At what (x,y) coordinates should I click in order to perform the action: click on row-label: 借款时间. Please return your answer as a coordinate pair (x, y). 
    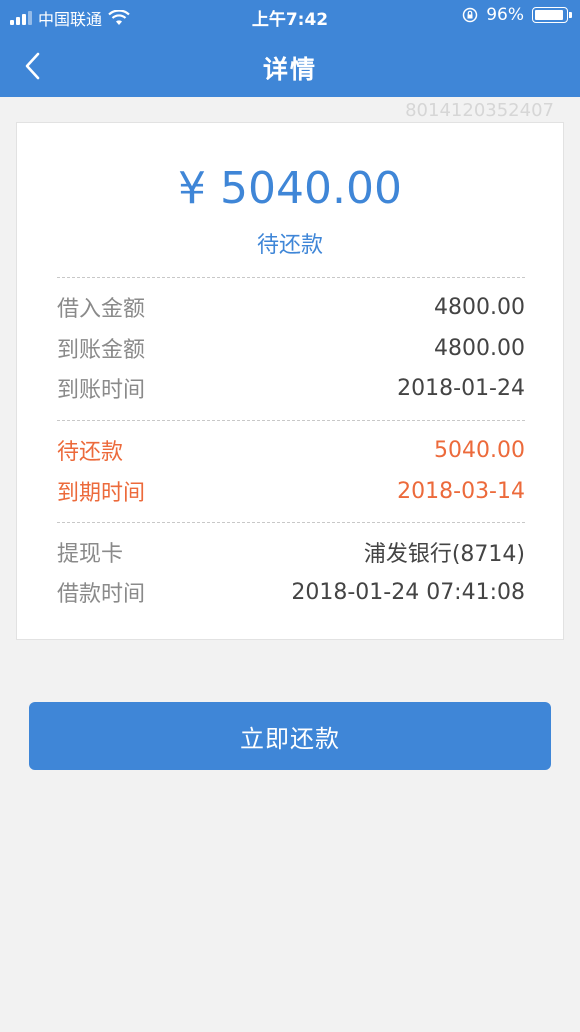
    Looking at the image, I should click on (101, 594).